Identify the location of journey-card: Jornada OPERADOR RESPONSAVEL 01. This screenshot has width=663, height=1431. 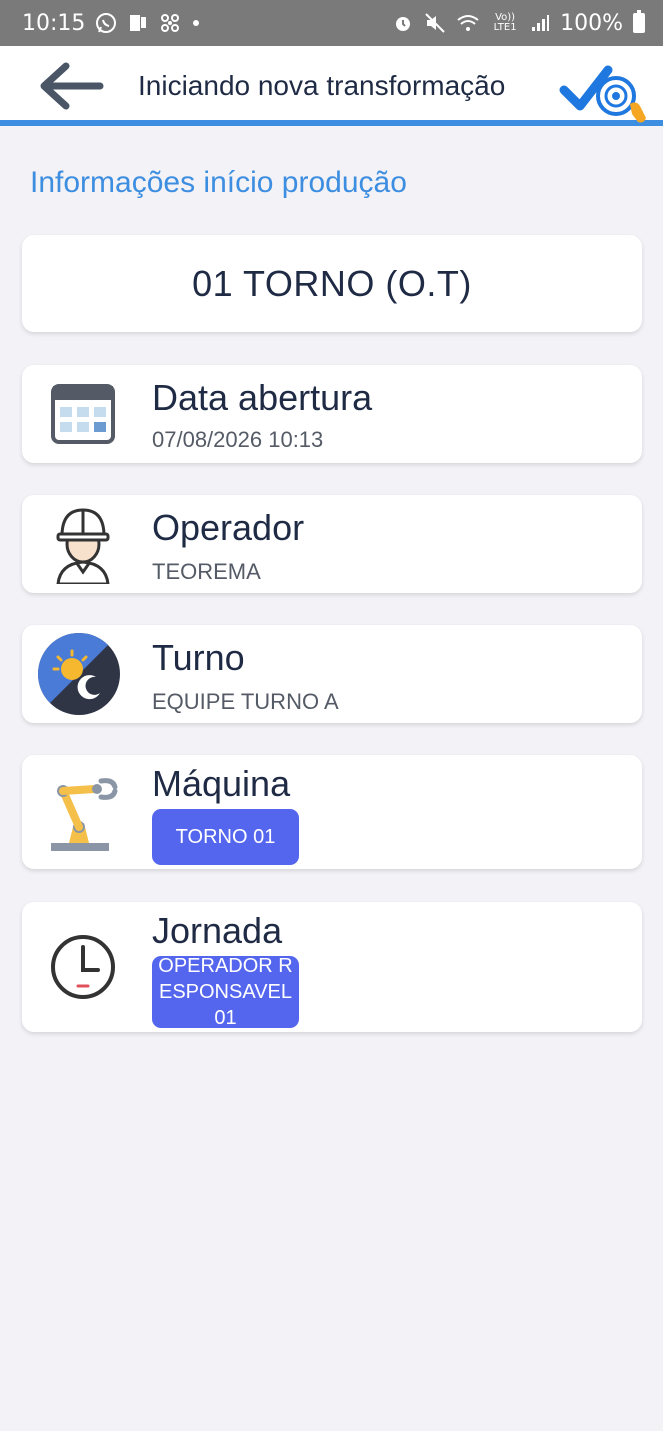
(332, 967).